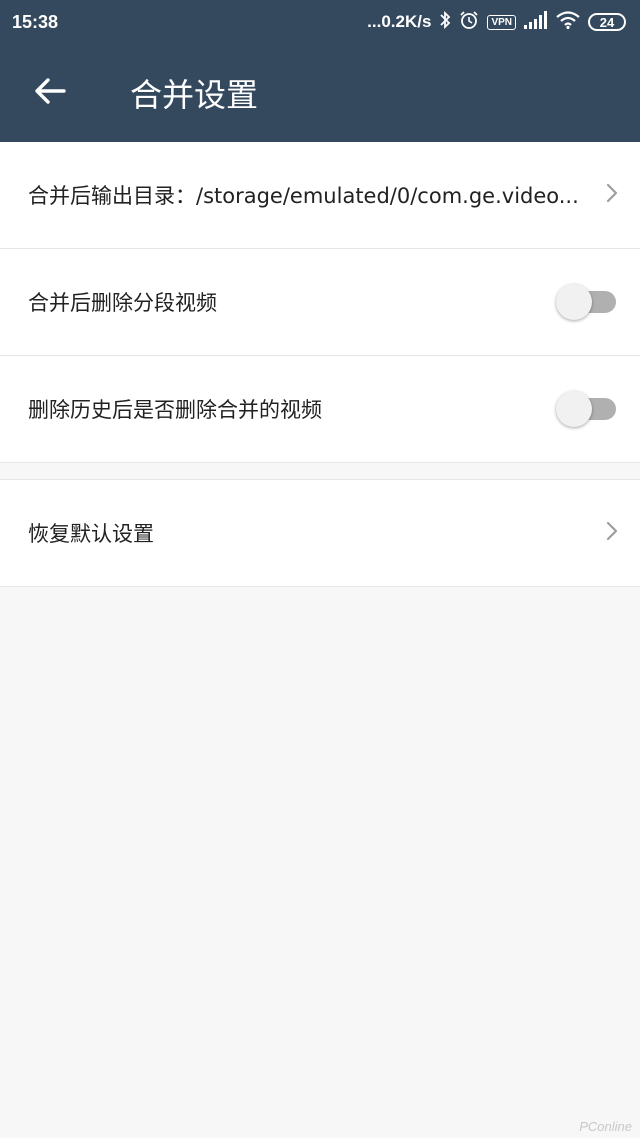 This screenshot has width=640, height=1138. I want to click on status-time: 15:38, so click(35, 21).